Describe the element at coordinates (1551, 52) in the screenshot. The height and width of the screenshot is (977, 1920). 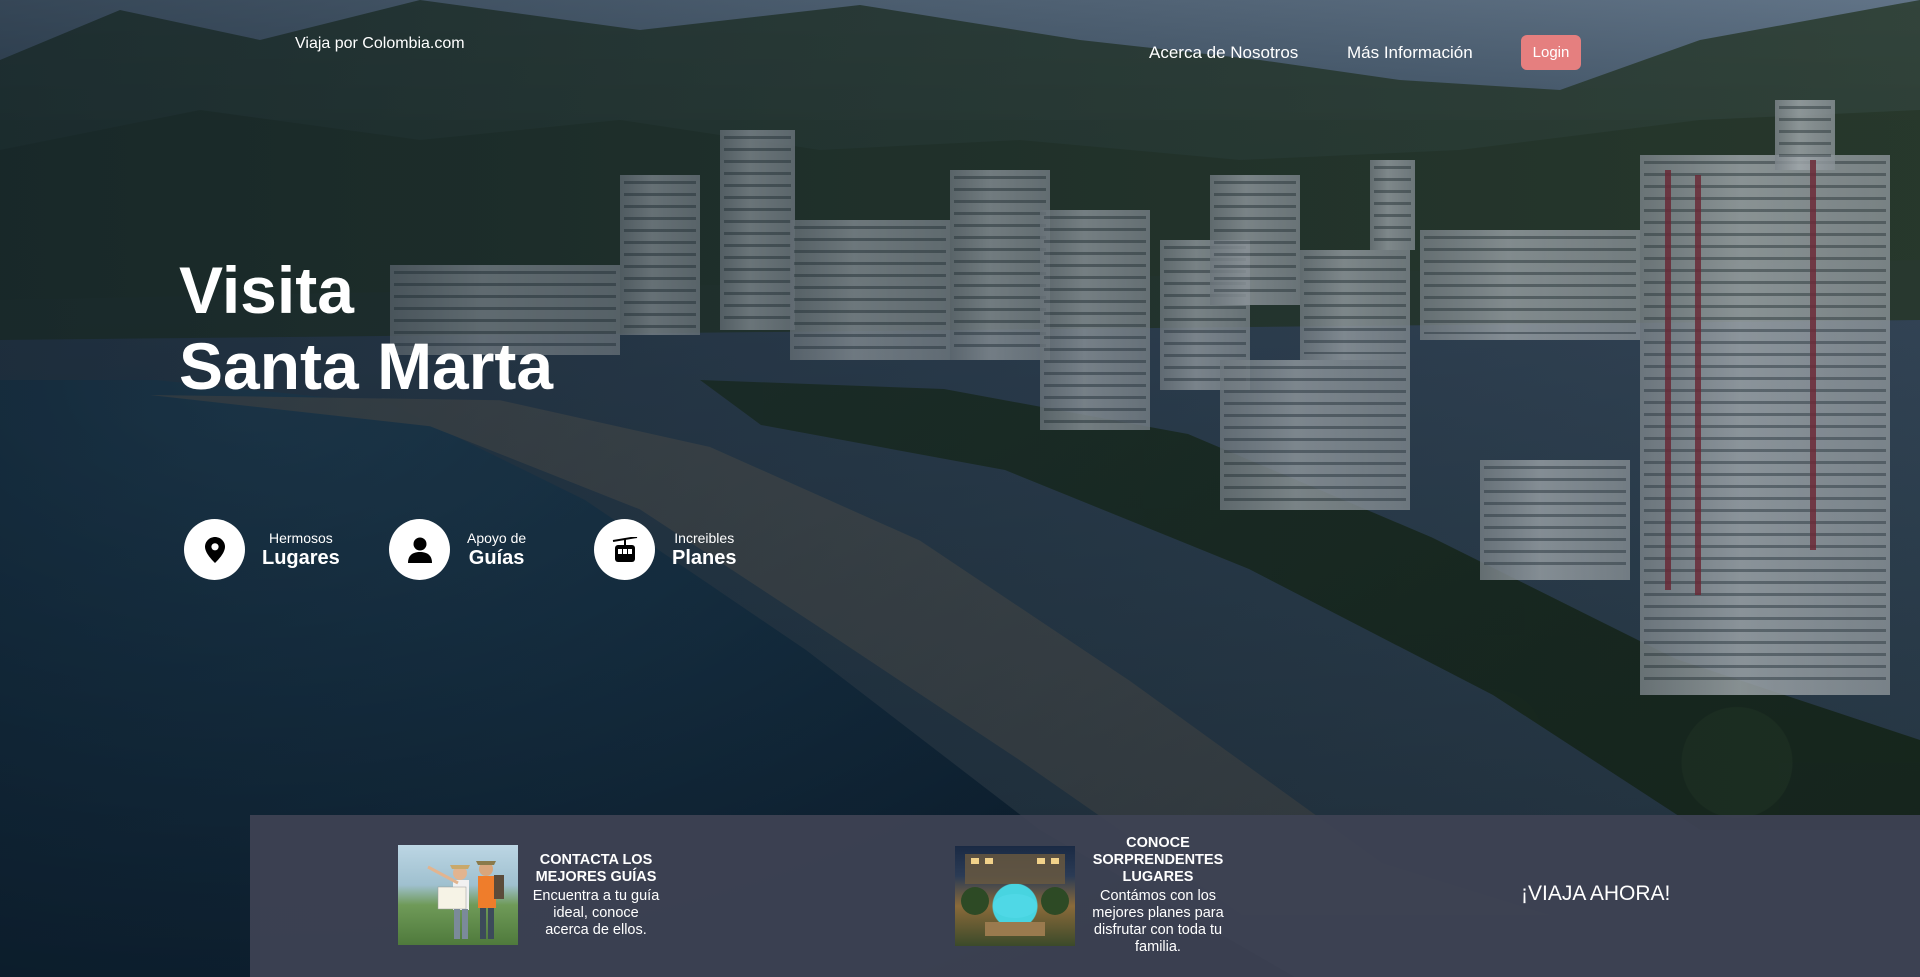
I see `login-button: Login` at that location.